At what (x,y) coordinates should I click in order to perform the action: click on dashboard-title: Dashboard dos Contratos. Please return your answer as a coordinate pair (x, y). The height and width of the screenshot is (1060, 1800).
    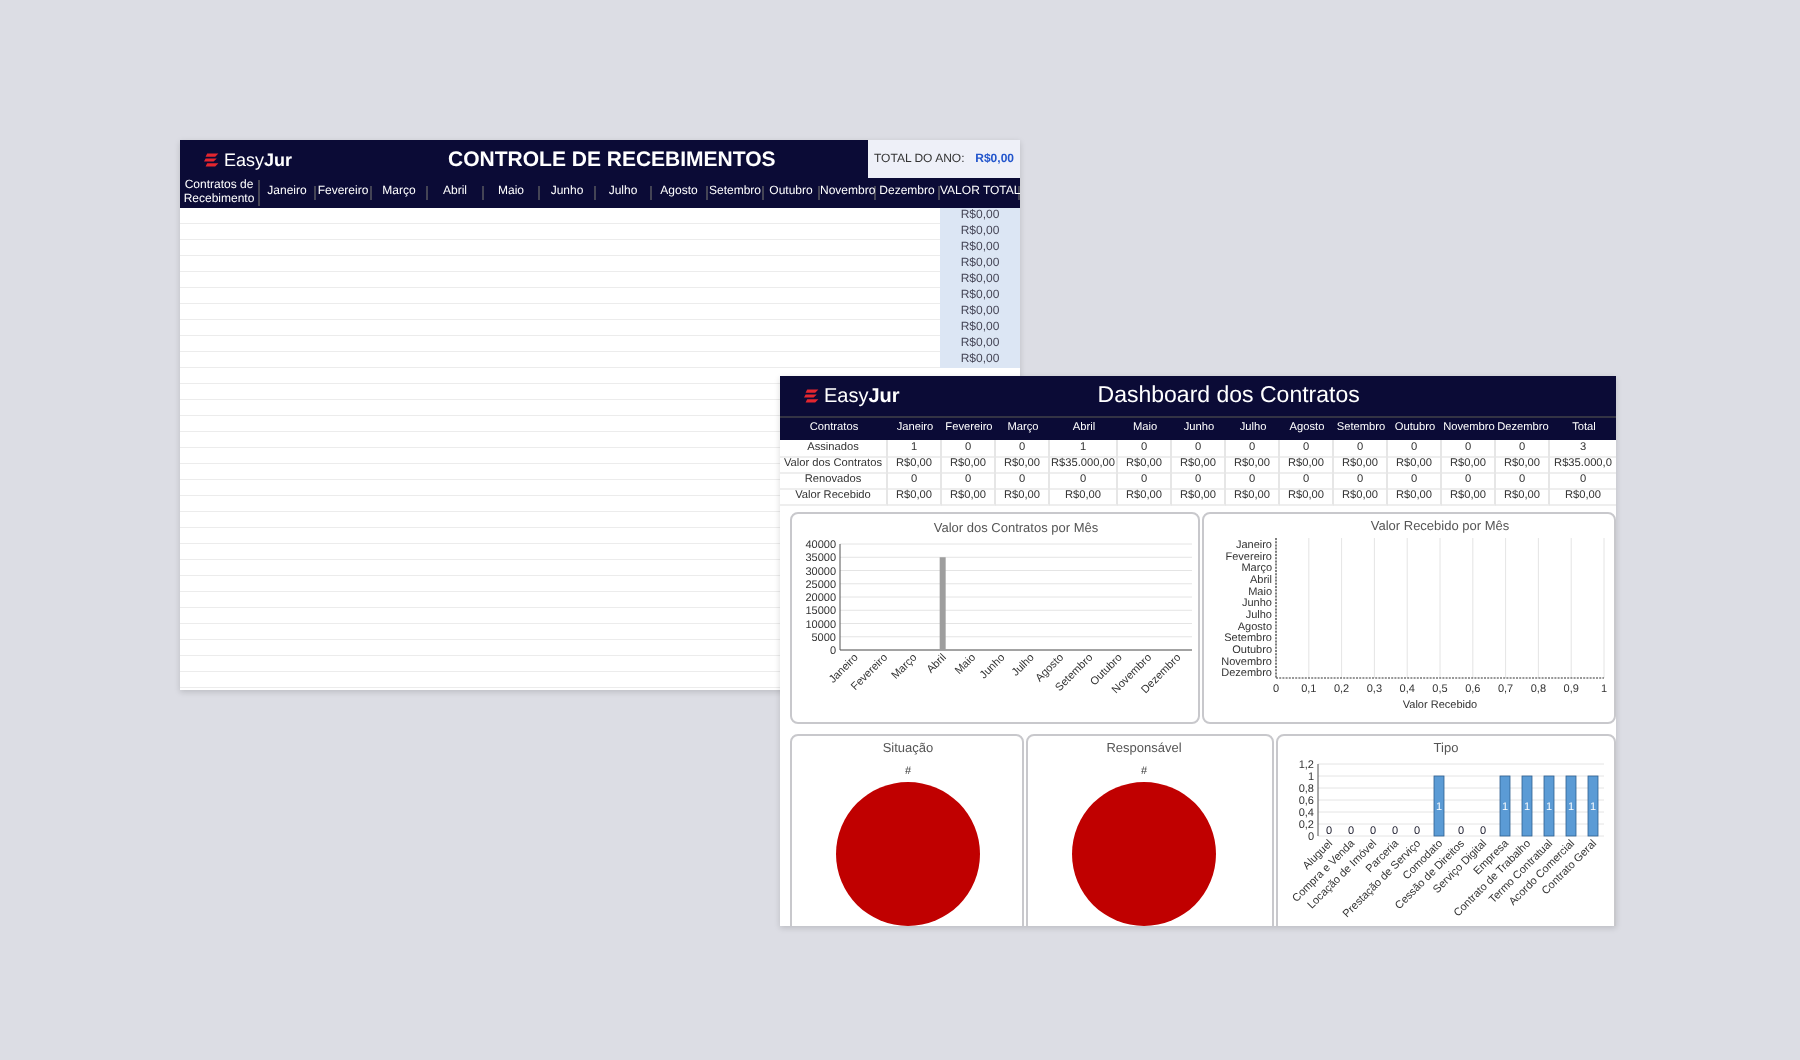
    Looking at the image, I should click on (1228, 396).